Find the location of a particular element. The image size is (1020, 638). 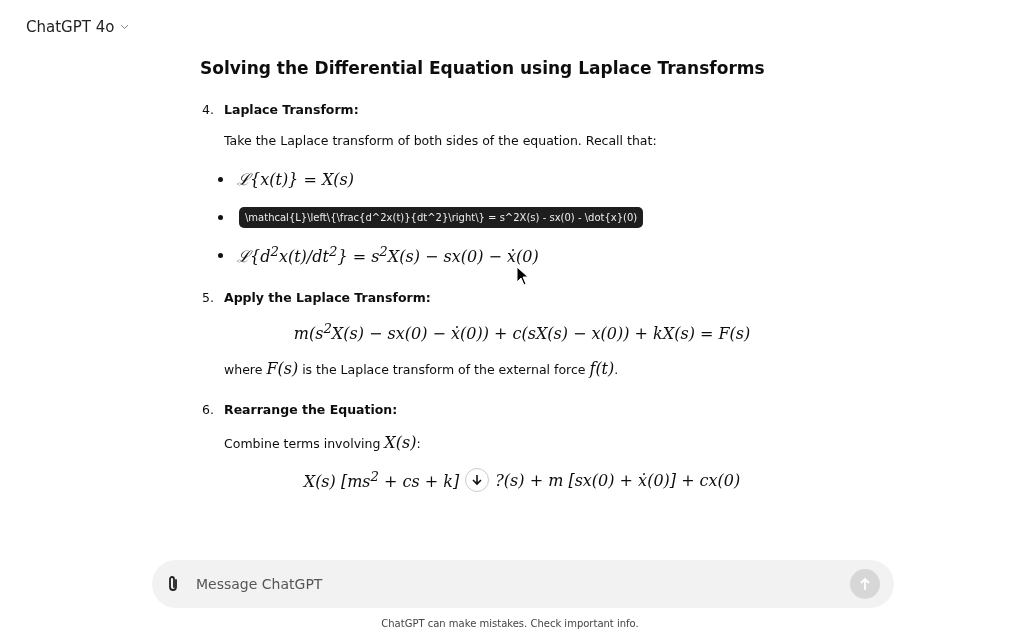

tooltip: \mathcal{L}\left\{\frac{d^2x(t)}{dt^2}\right\} = s^2X(s) - sx(0) - \dot{x}(0) is located at coordinates (441, 217).